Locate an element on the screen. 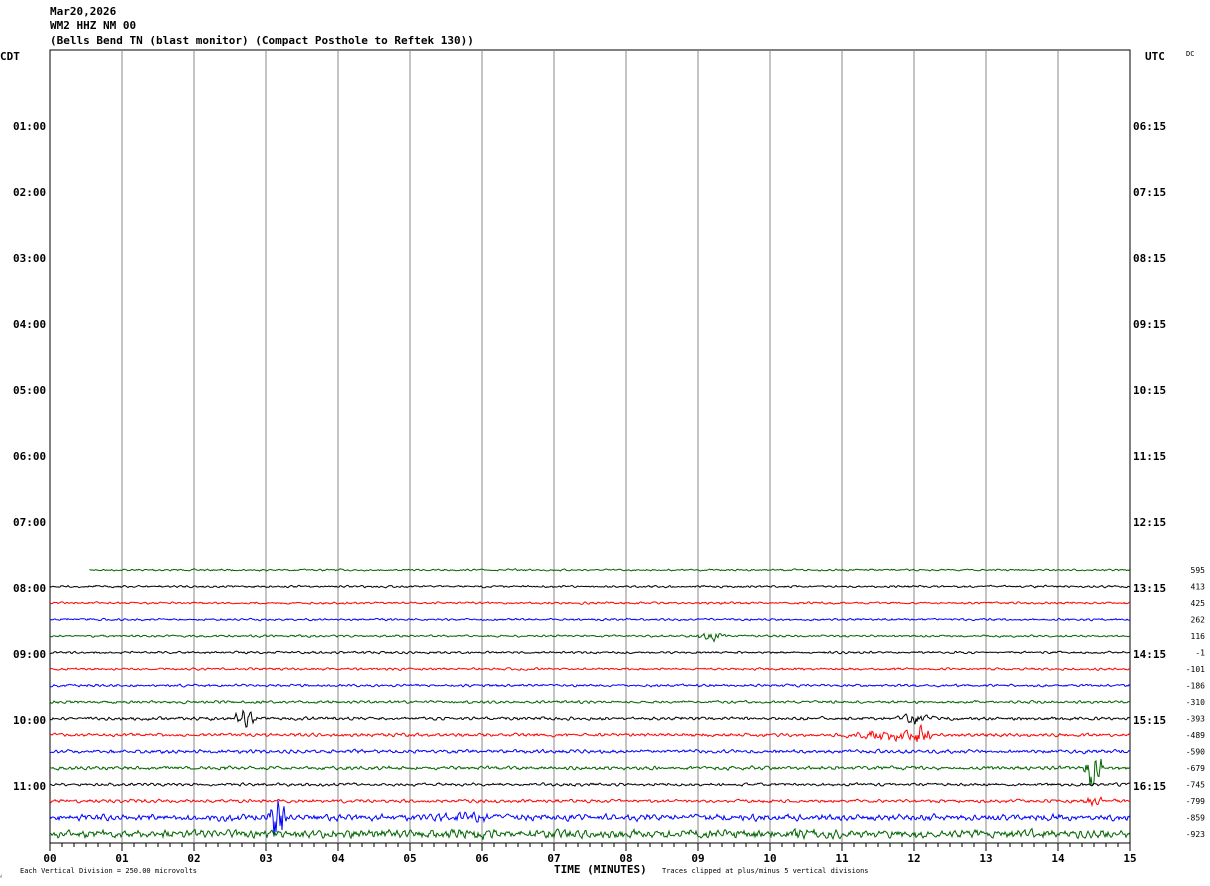  left-hour-label: 06:00 is located at coordinates (29, 456).